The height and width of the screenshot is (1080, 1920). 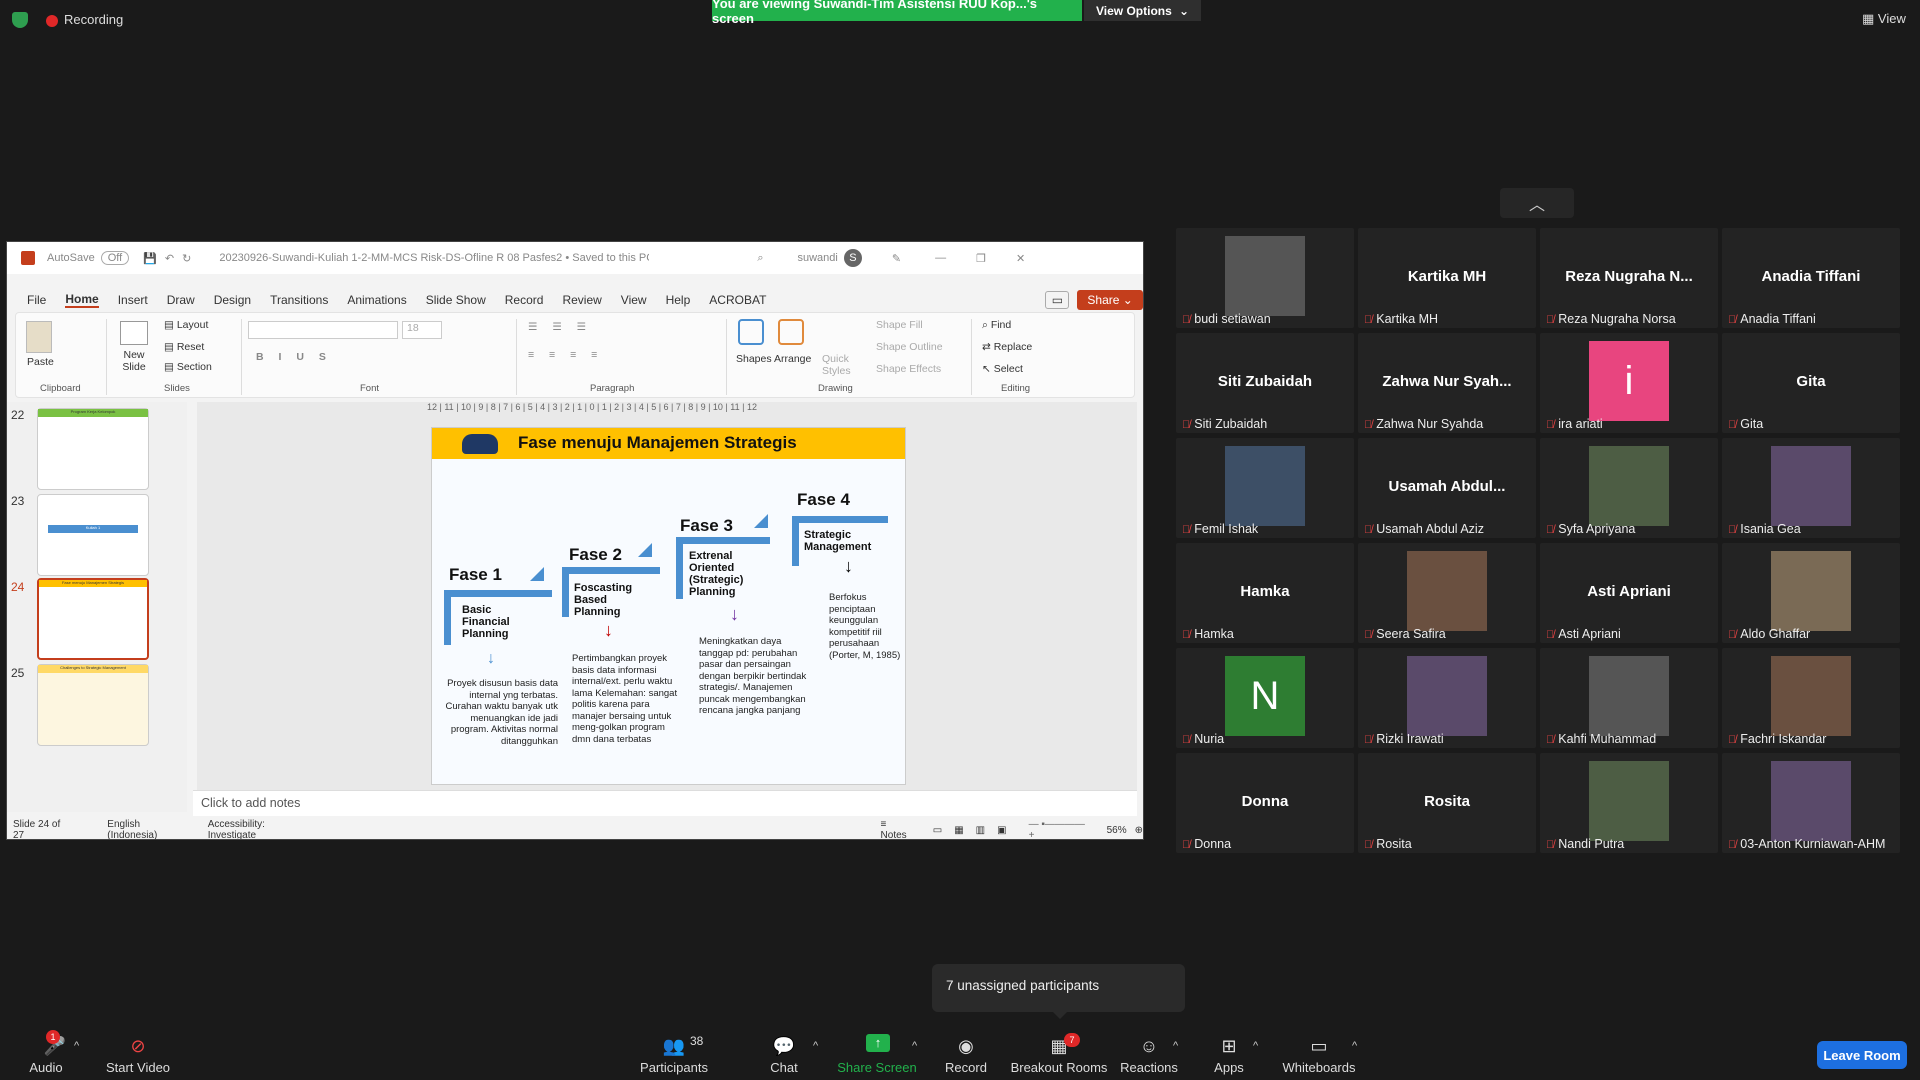 I want to click on arrange-button: Arrange, so click(x=792, y=359).